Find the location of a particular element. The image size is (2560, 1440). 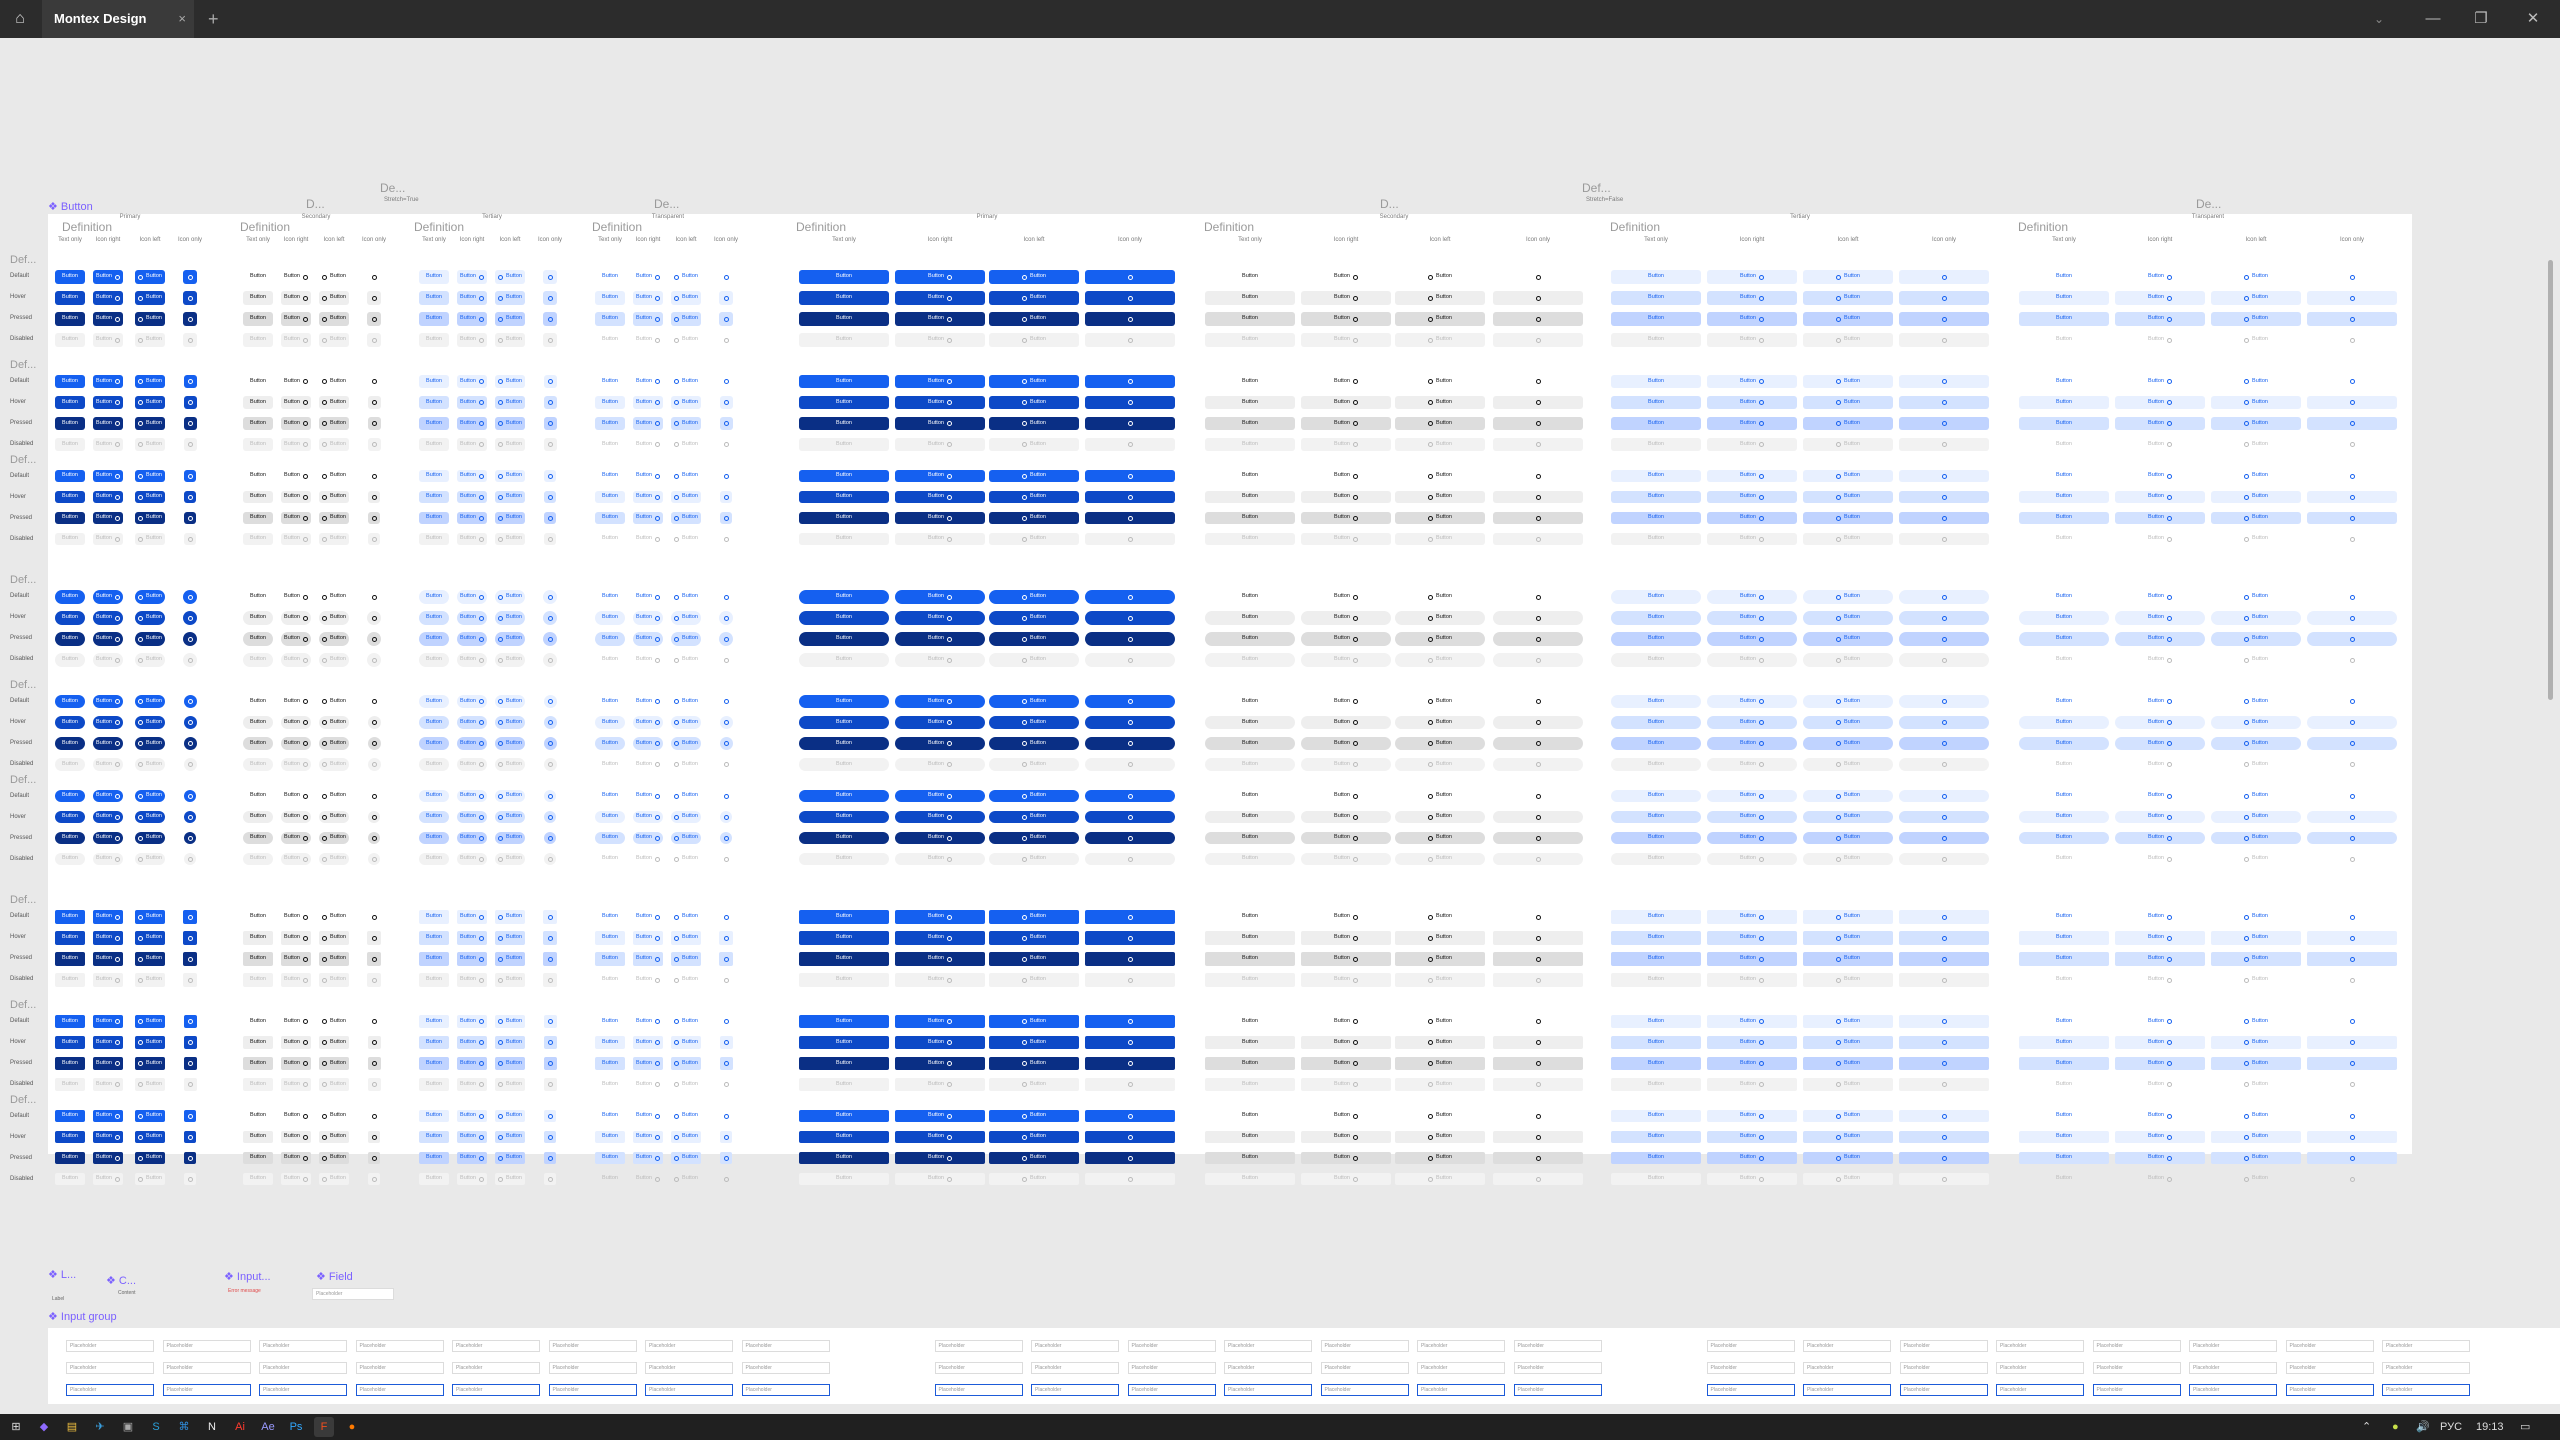

firefox-icon: ● is located at coordinates (352, 1427).